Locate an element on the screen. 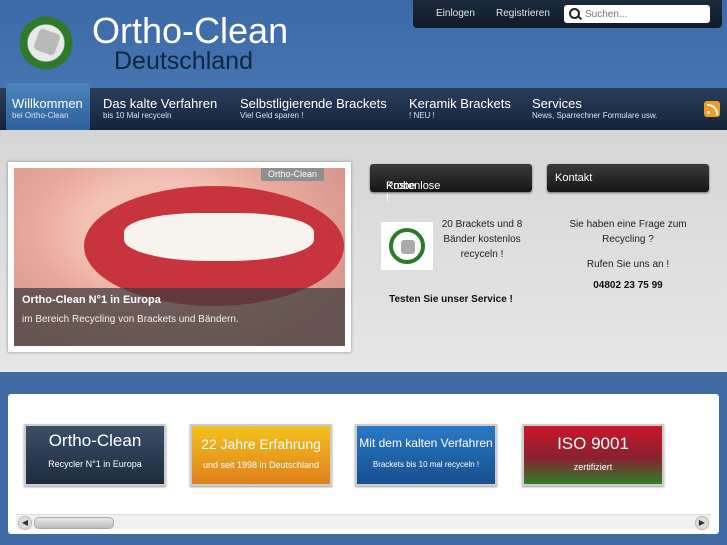 This screenshot has width=727, height=545. rss-icon is located at coordinates (712, 109).